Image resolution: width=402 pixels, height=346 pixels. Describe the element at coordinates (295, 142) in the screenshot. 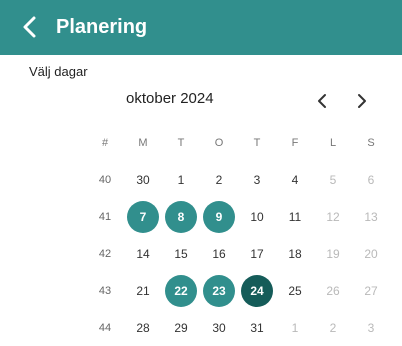

I see `weekday-header: F` at that location.